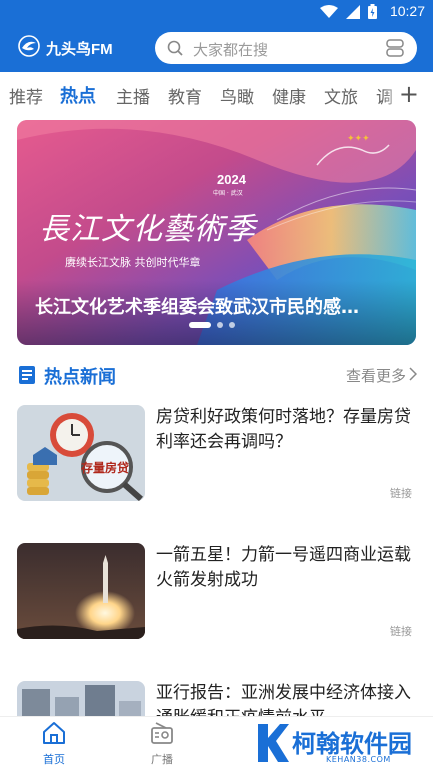 Image resolution: width=433 pixels, height=771 pixels. I want to click on view-more-link: 查看更多, so click(381, 375).